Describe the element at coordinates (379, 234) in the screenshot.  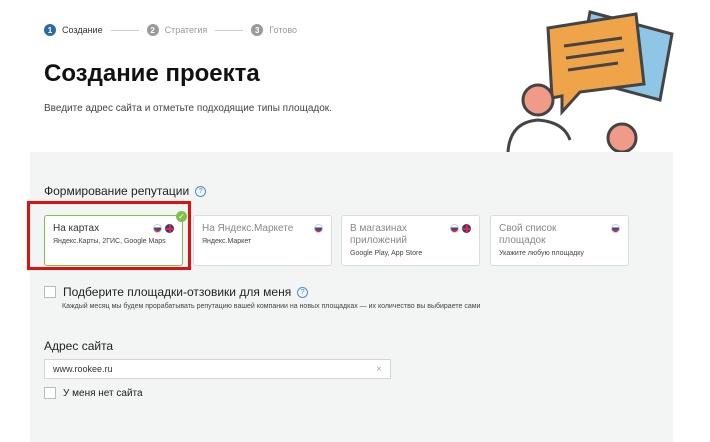
I see `card-title: В магазинах приложений` at that location.